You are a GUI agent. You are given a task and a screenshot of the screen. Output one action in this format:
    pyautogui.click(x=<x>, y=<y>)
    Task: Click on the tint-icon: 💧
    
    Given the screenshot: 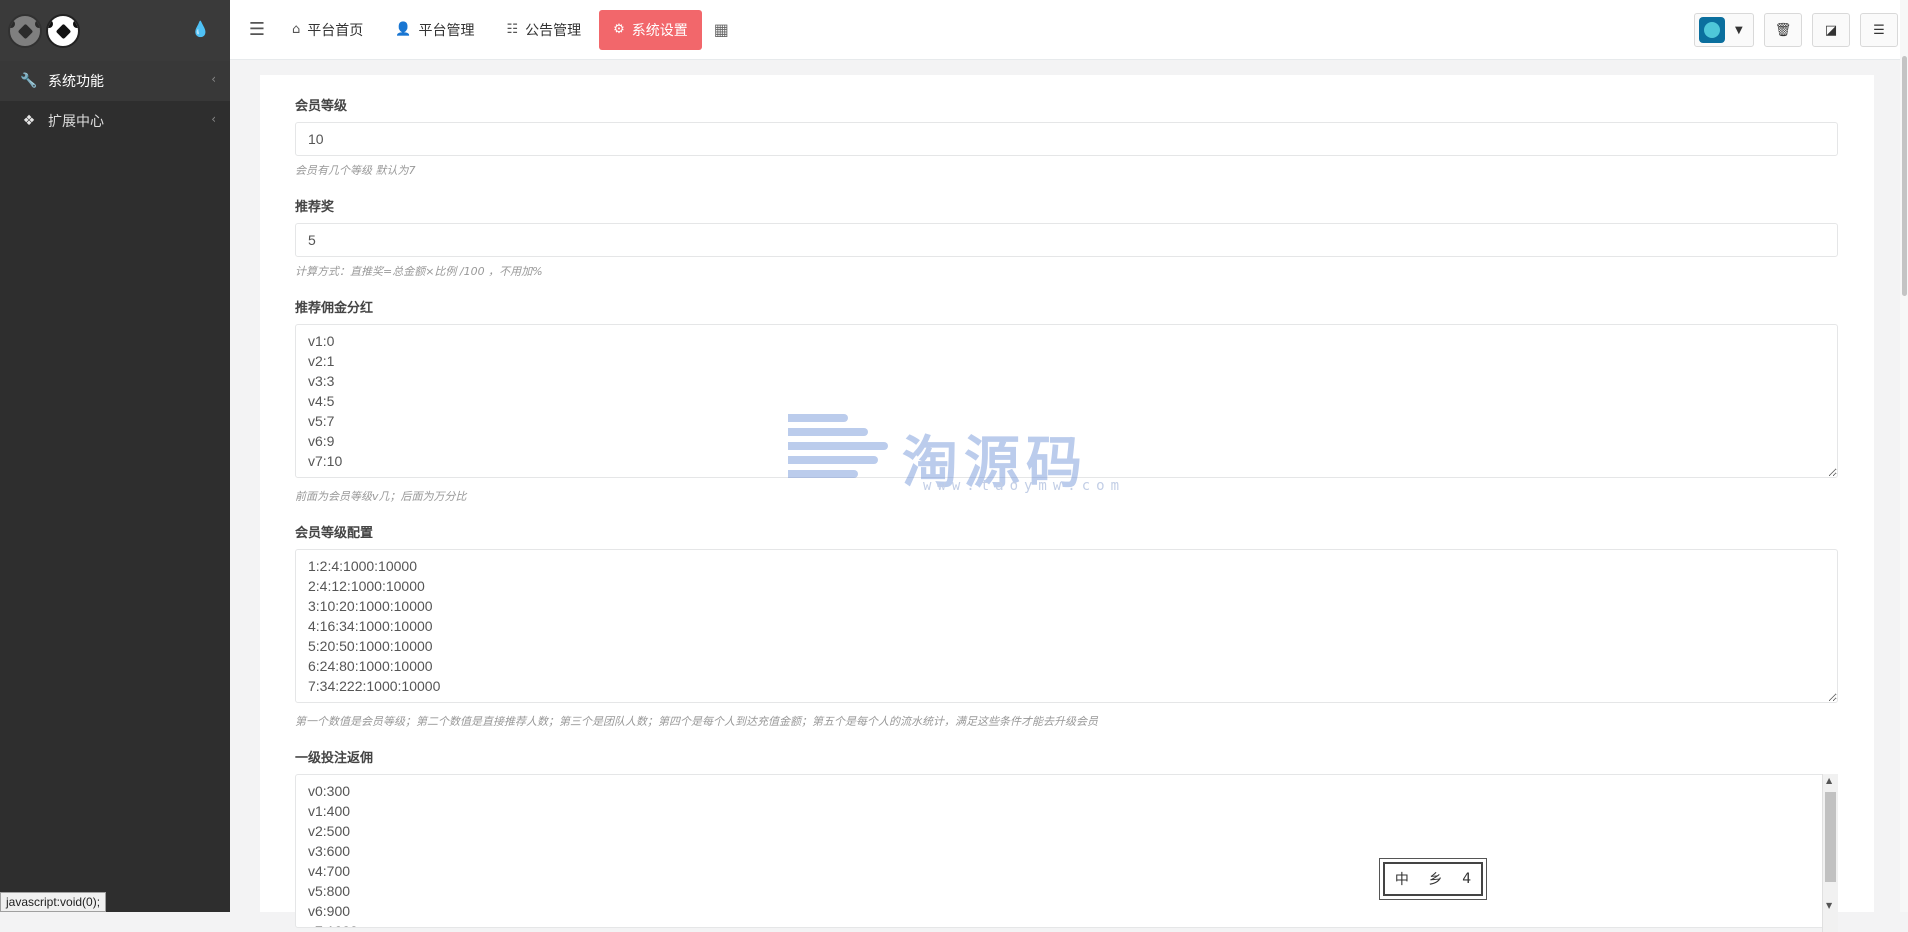 What is the action you would take?
    pyautogui.click(x=200, y=29)
    